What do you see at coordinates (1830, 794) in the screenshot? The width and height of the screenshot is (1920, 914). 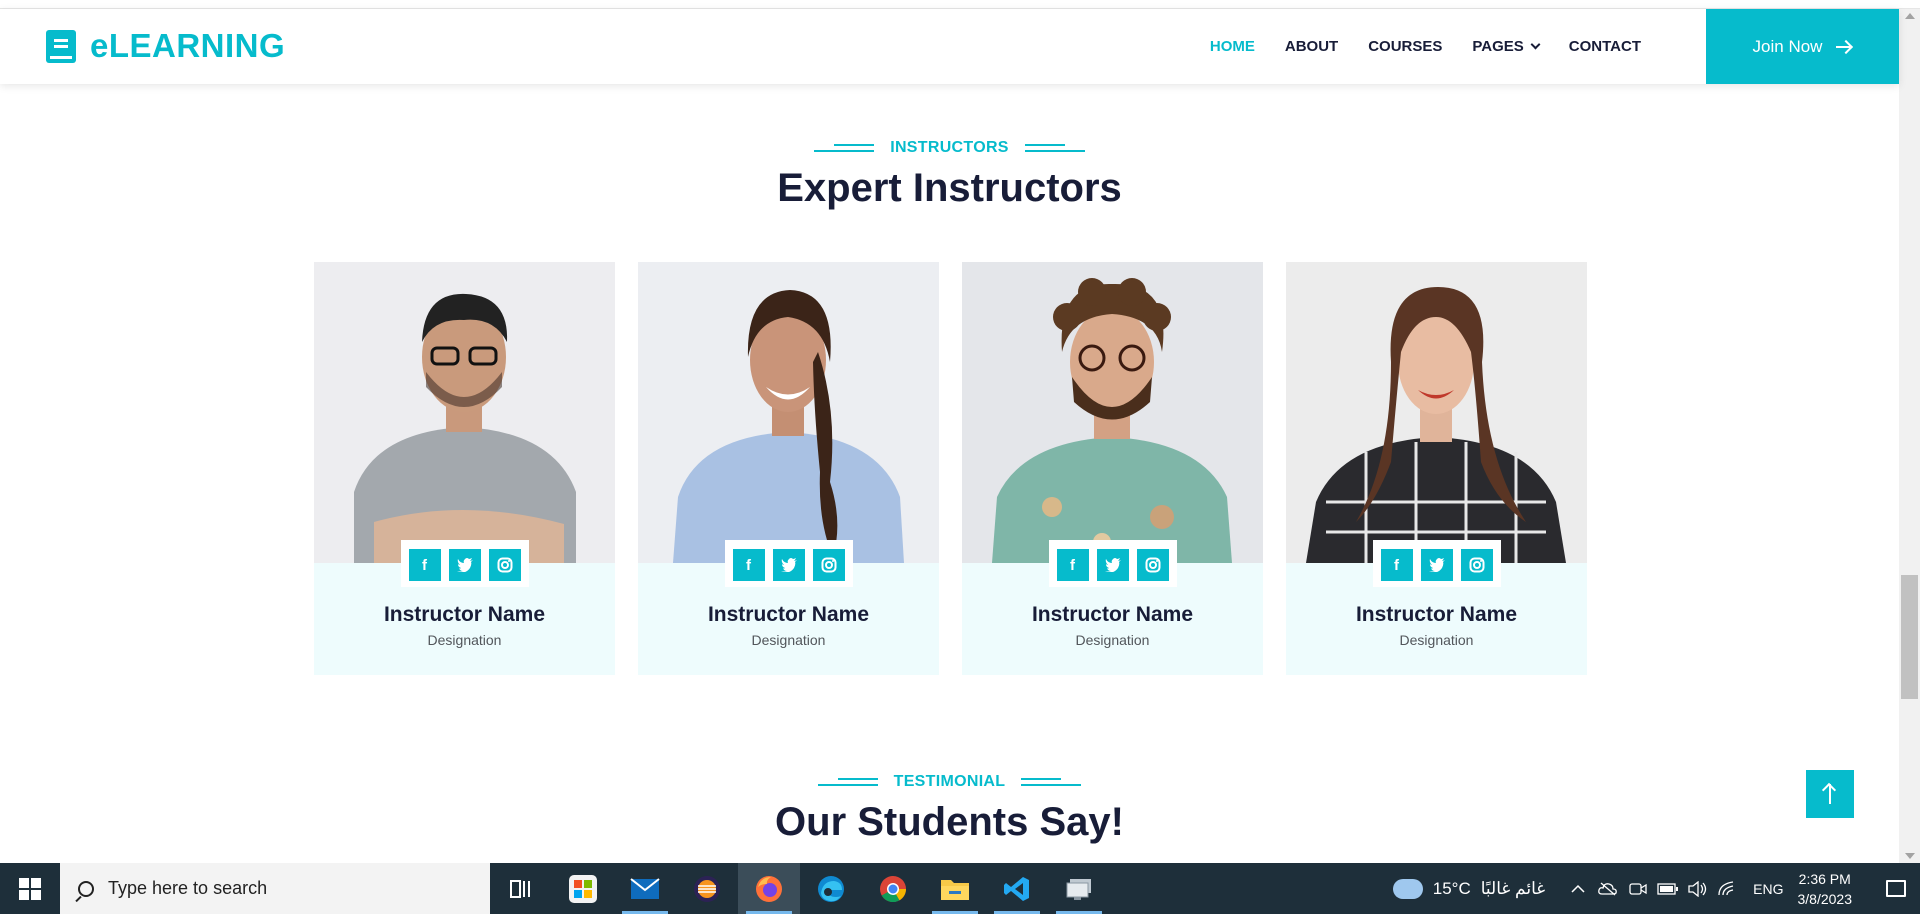 I see `back-to-top-button` at bounding box center [1830, 794].